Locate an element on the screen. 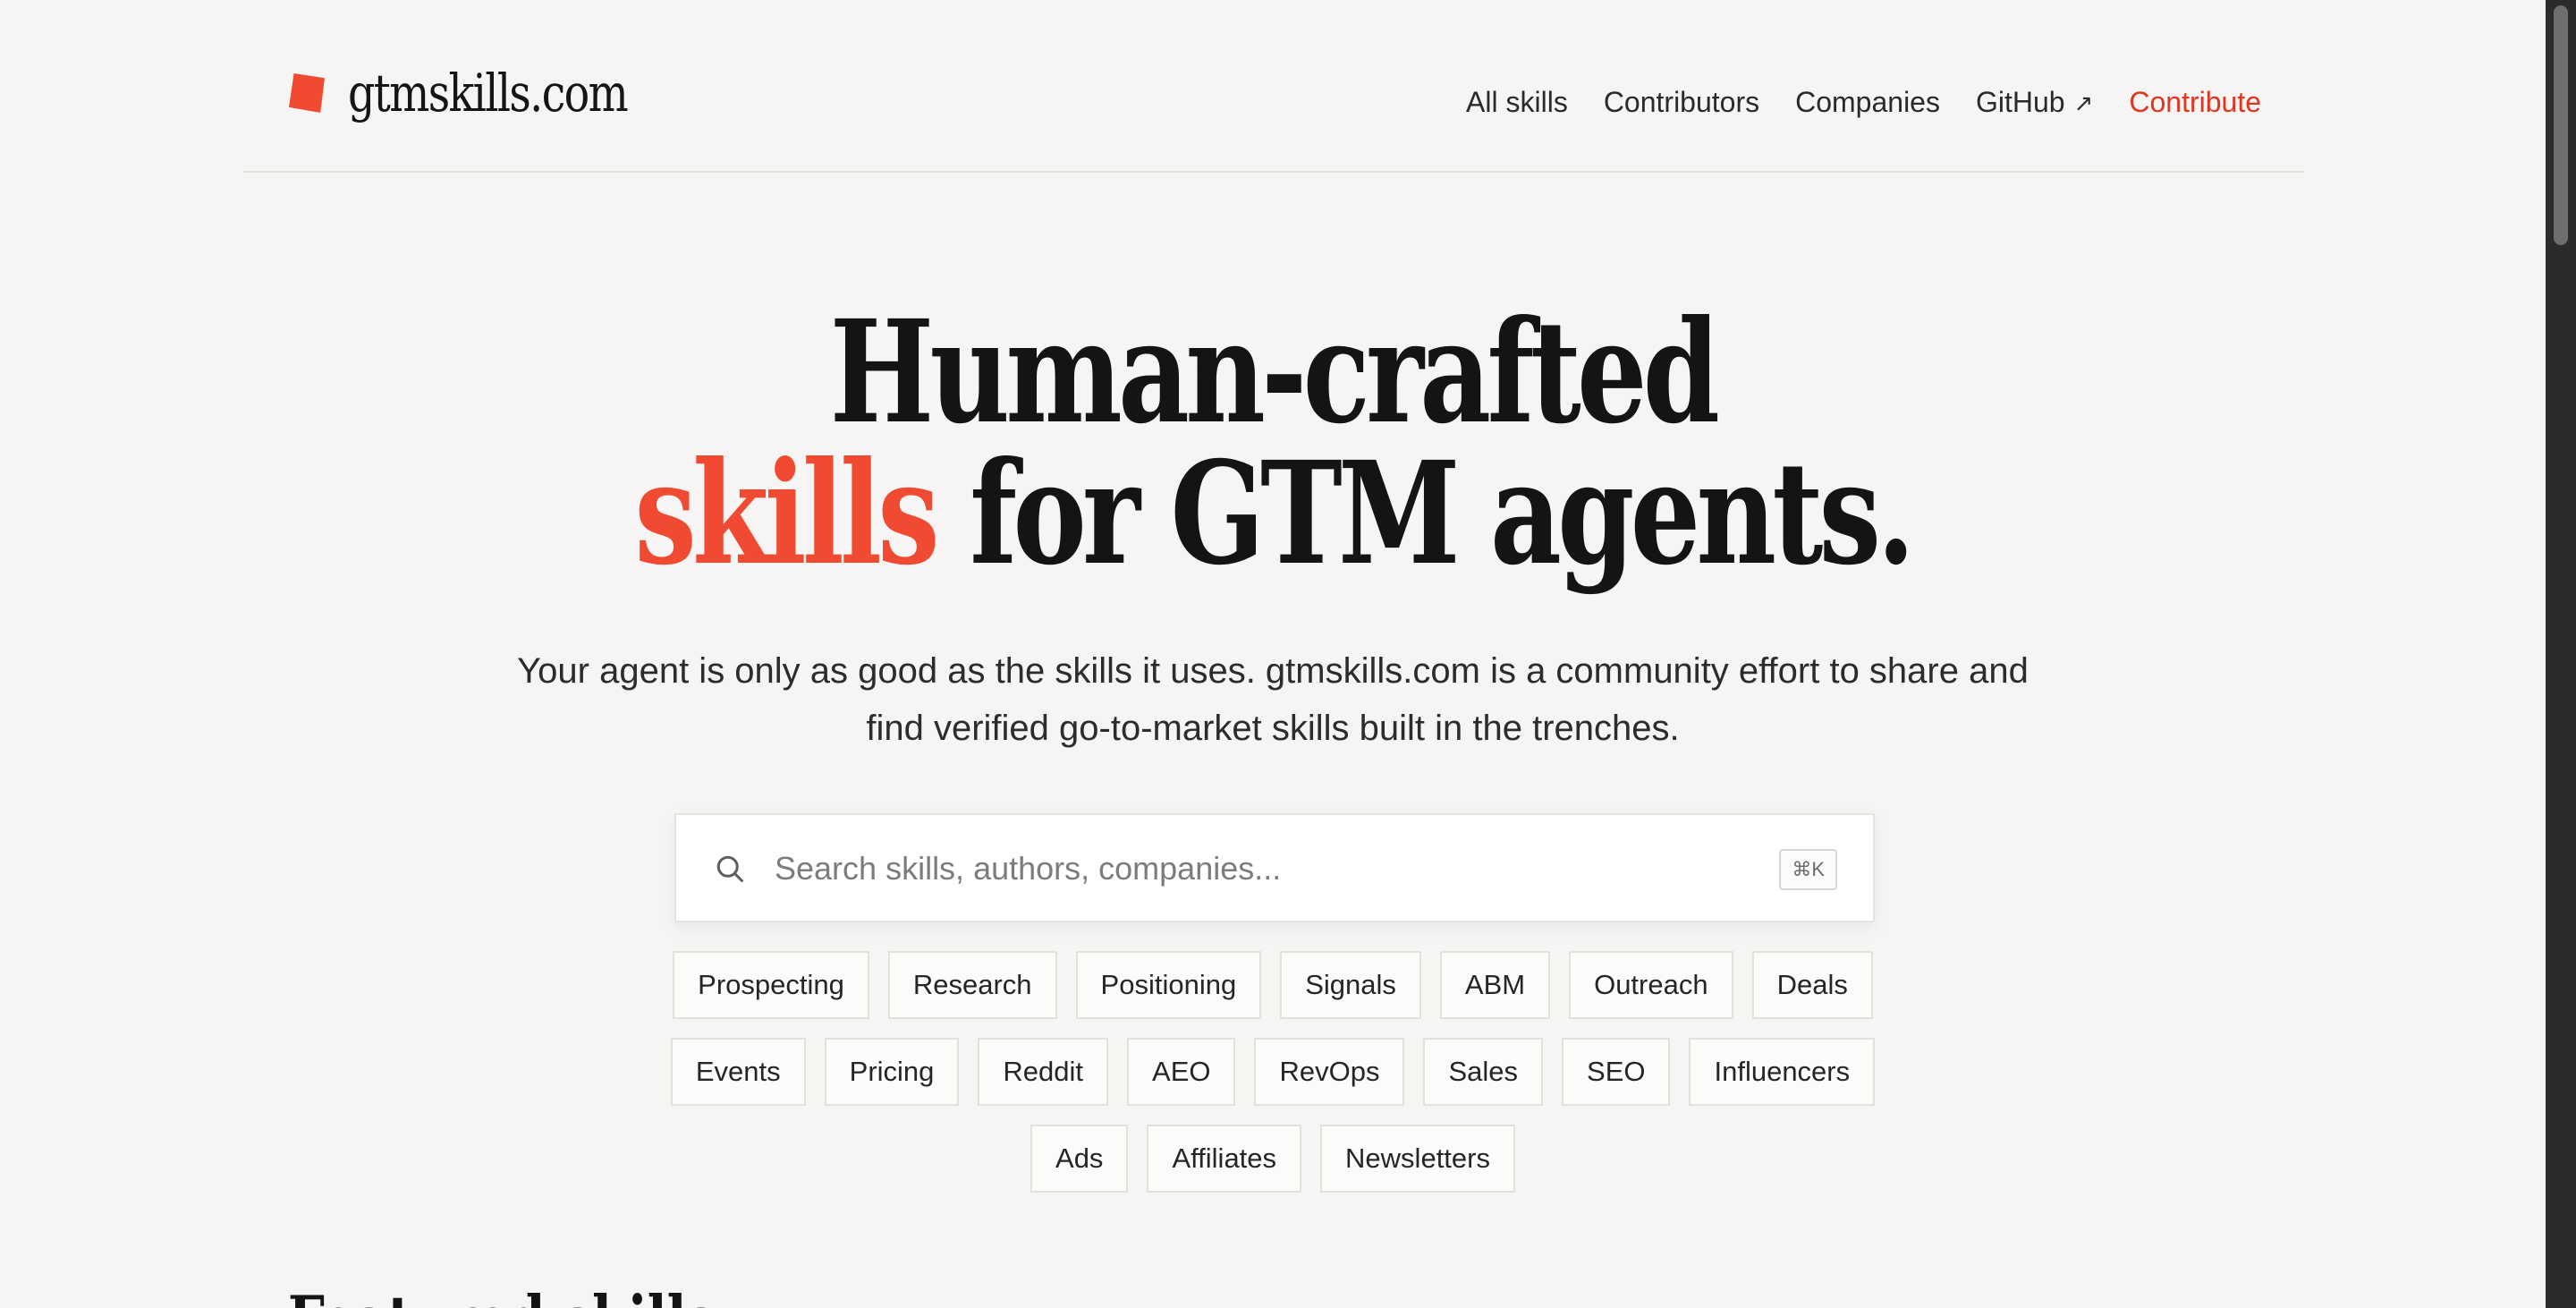  logo: gtmskills.com is located at coordinates (489, 93).